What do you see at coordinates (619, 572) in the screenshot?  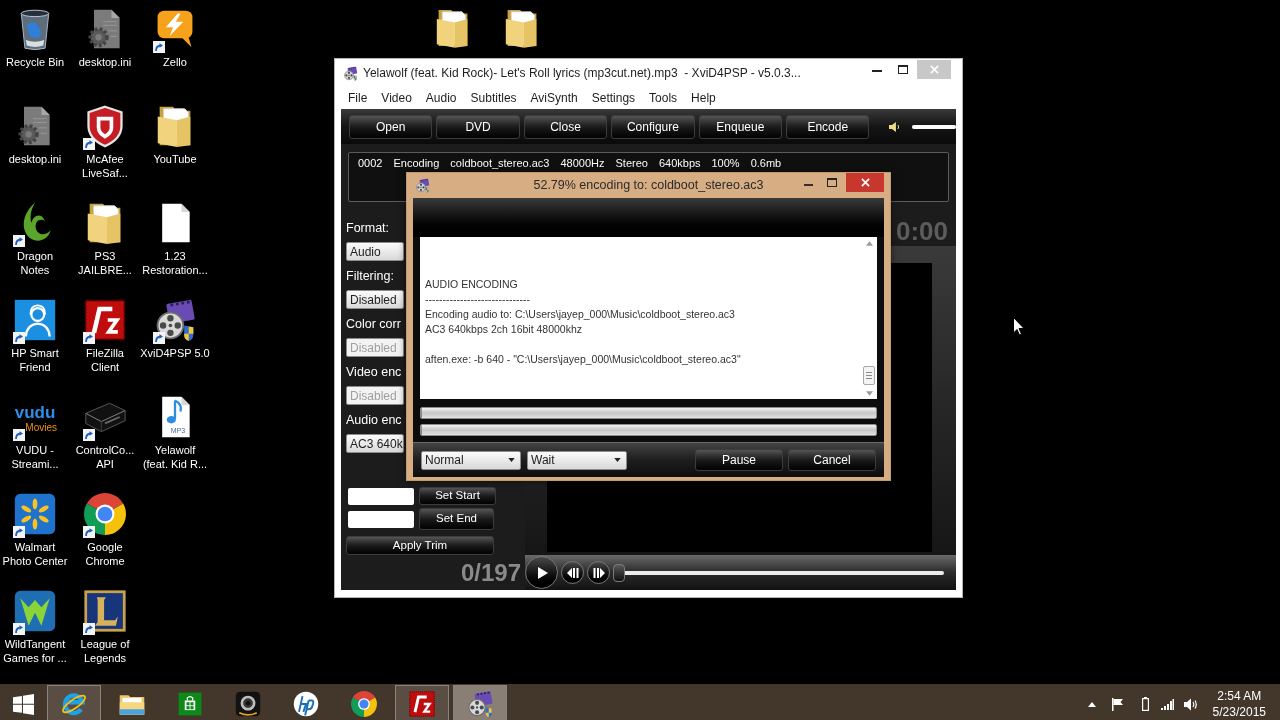 I see `slider-thumb` at bounding box center [619, 572].